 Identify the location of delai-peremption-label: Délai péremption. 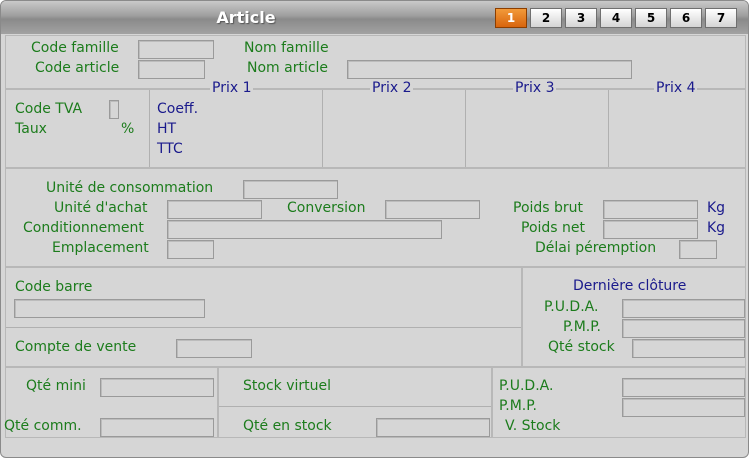
(596, 248).